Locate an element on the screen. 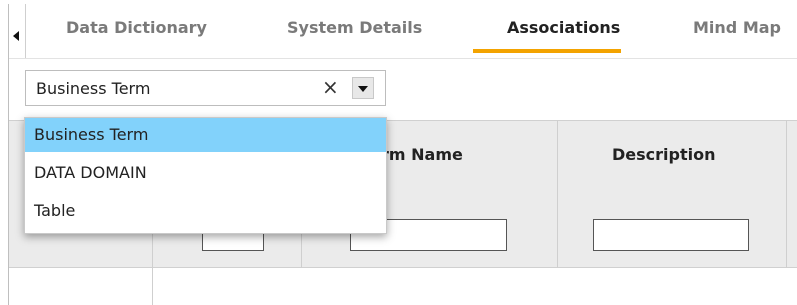 This screenshot has width=797, height=305. tab-scroll-left-button is located at coordinates (17, 31).